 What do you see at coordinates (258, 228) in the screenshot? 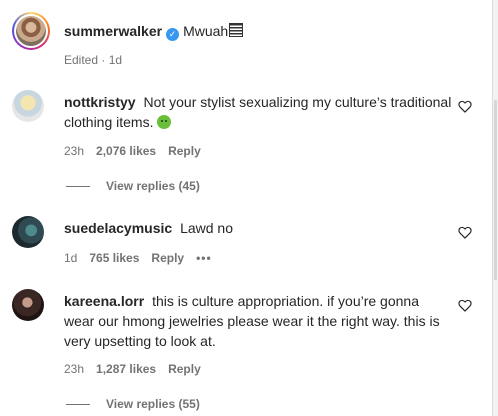
I see `comment-body: suedelacymusic Lawd no` at bounding box center [258, 228].